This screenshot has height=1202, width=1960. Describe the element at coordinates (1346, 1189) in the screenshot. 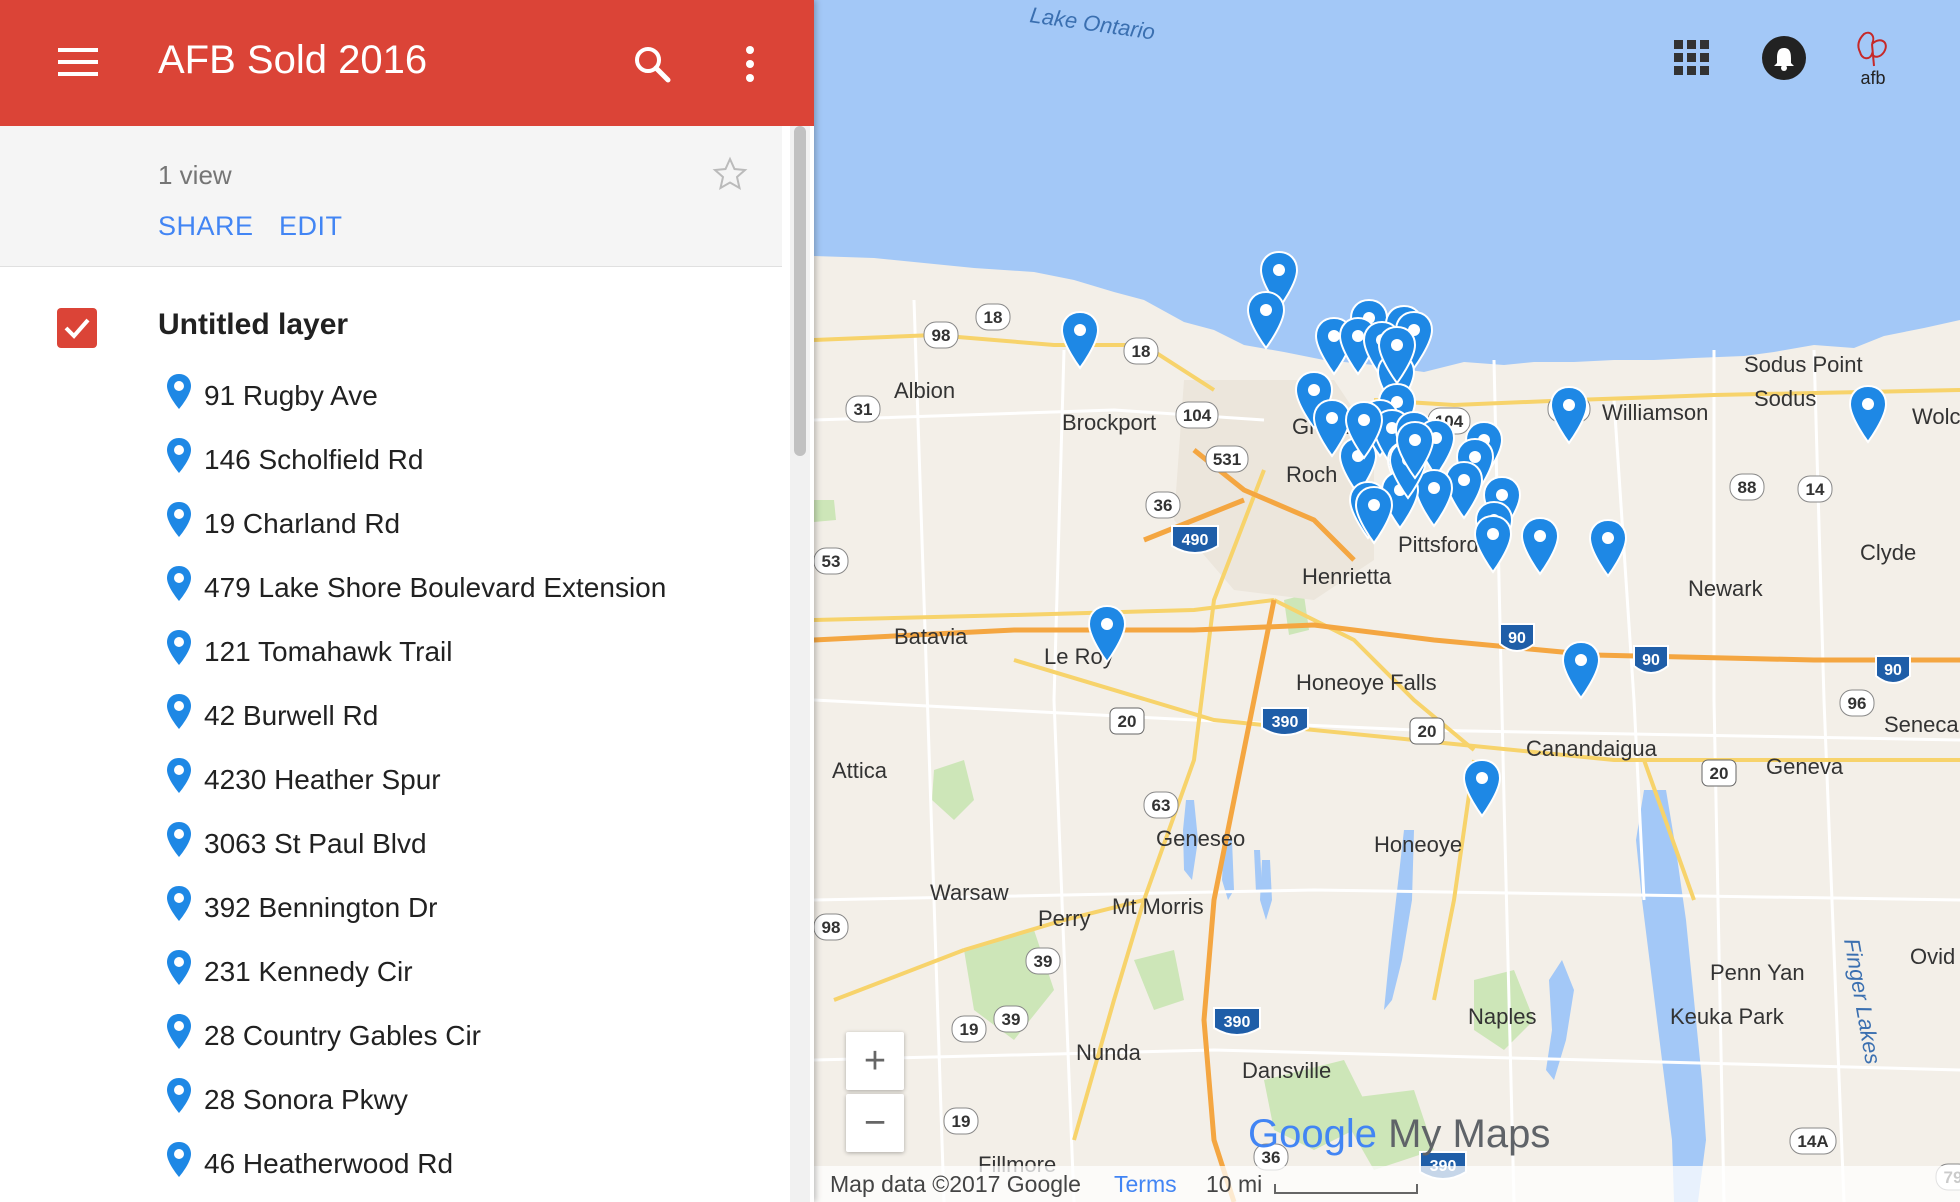

I see `scale-bar` at that location.